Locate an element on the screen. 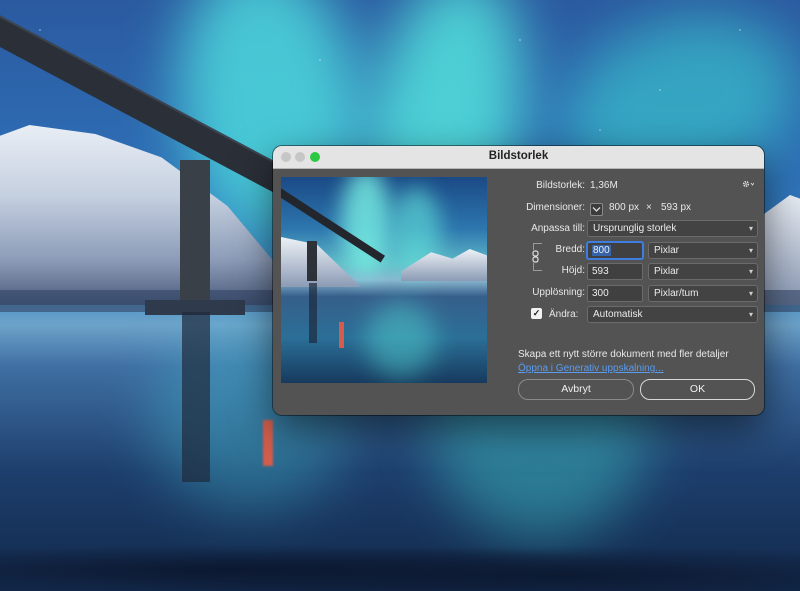  dialog-title: Bildstorlek is located at coordinates (518, 156).